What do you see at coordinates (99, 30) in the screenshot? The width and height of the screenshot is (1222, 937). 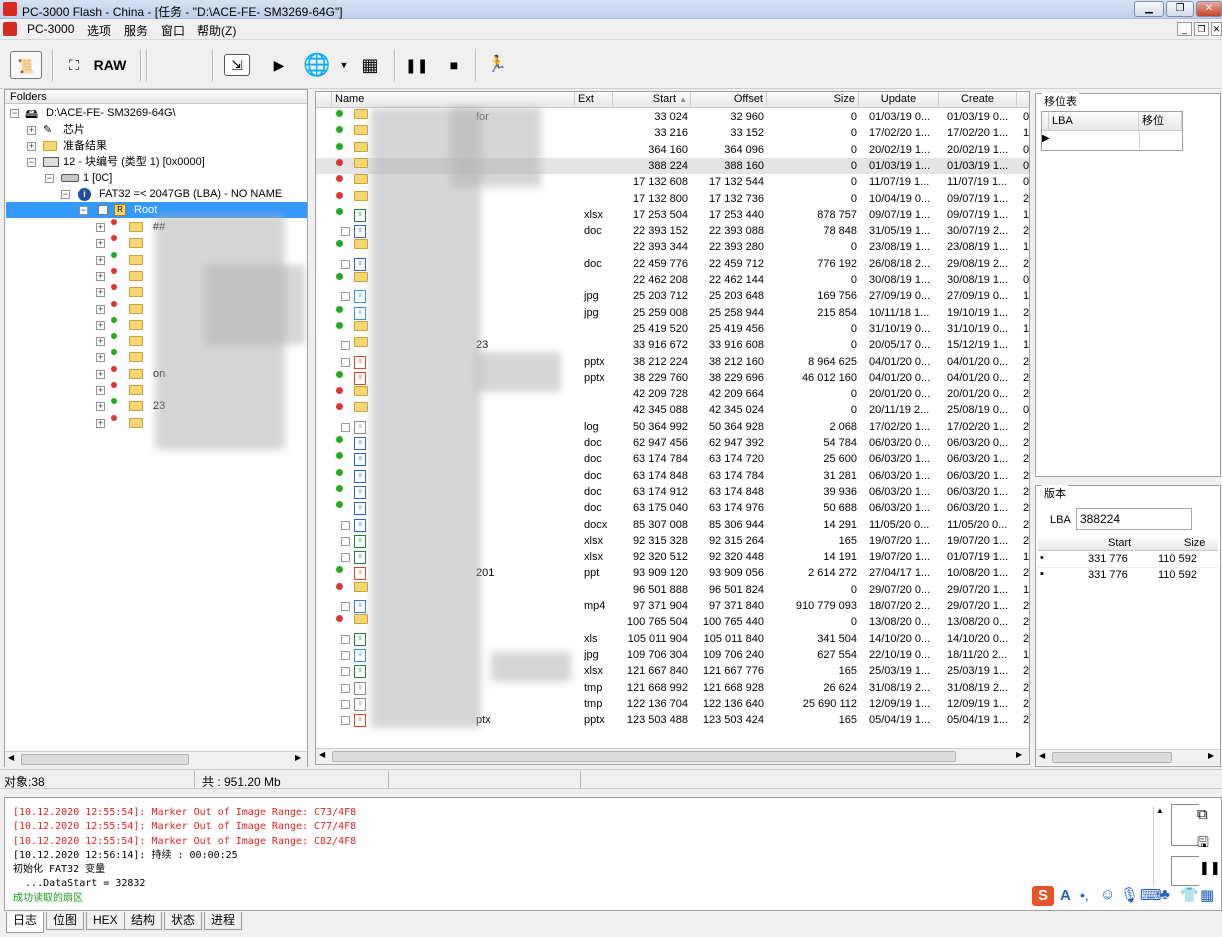 I see `menu-options: 选项` at bounding box center [99, 30].